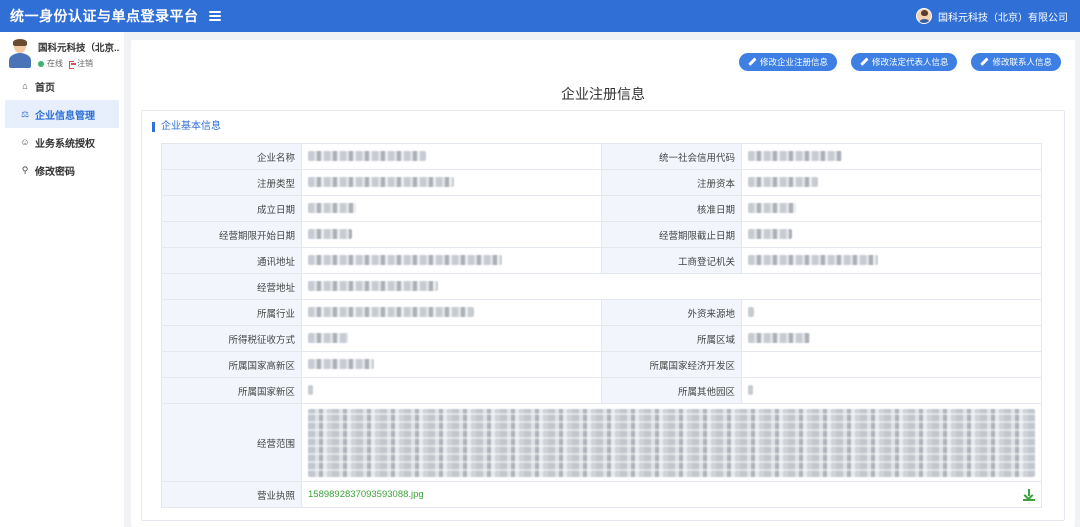 The width and height of the screenshot is (1080, 527). What do you see at coordinates (20, 53) in the screenshot?
I see `profile-avatar-icon` at bounding box center [20, 53].